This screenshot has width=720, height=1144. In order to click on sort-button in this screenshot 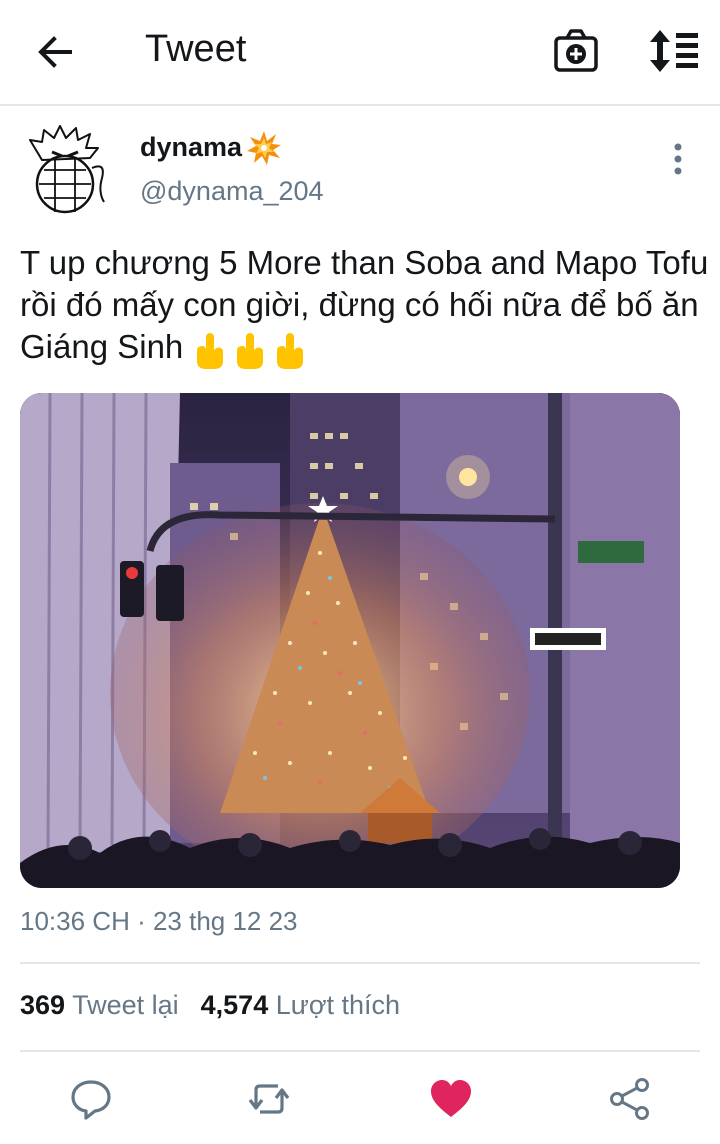, I will do `click(673, 51)`.